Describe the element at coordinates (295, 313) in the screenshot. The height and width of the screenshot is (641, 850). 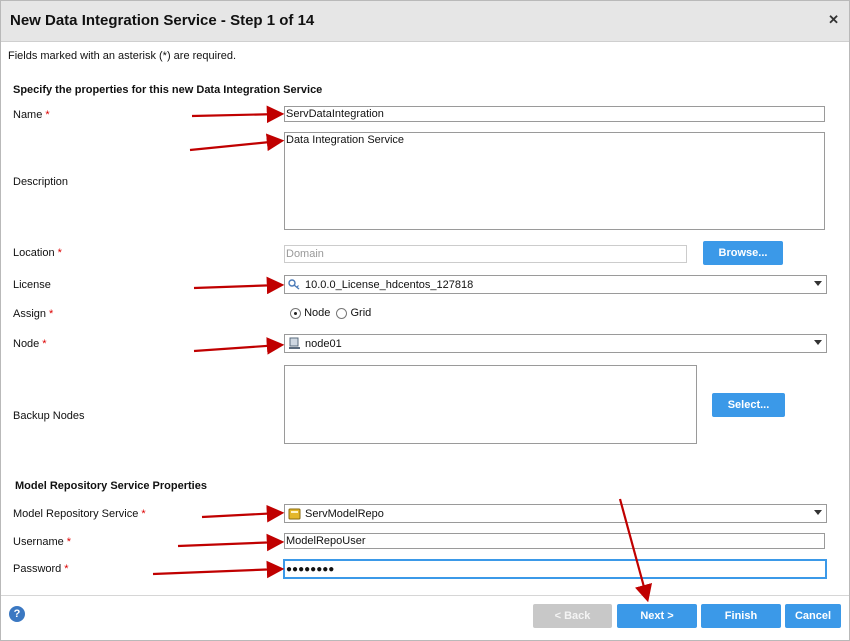
I see `radio-node` at that location.